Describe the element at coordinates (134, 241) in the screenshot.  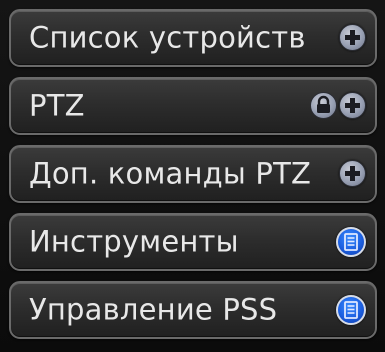
I see `menu-item-label: Инструменты` at that location.